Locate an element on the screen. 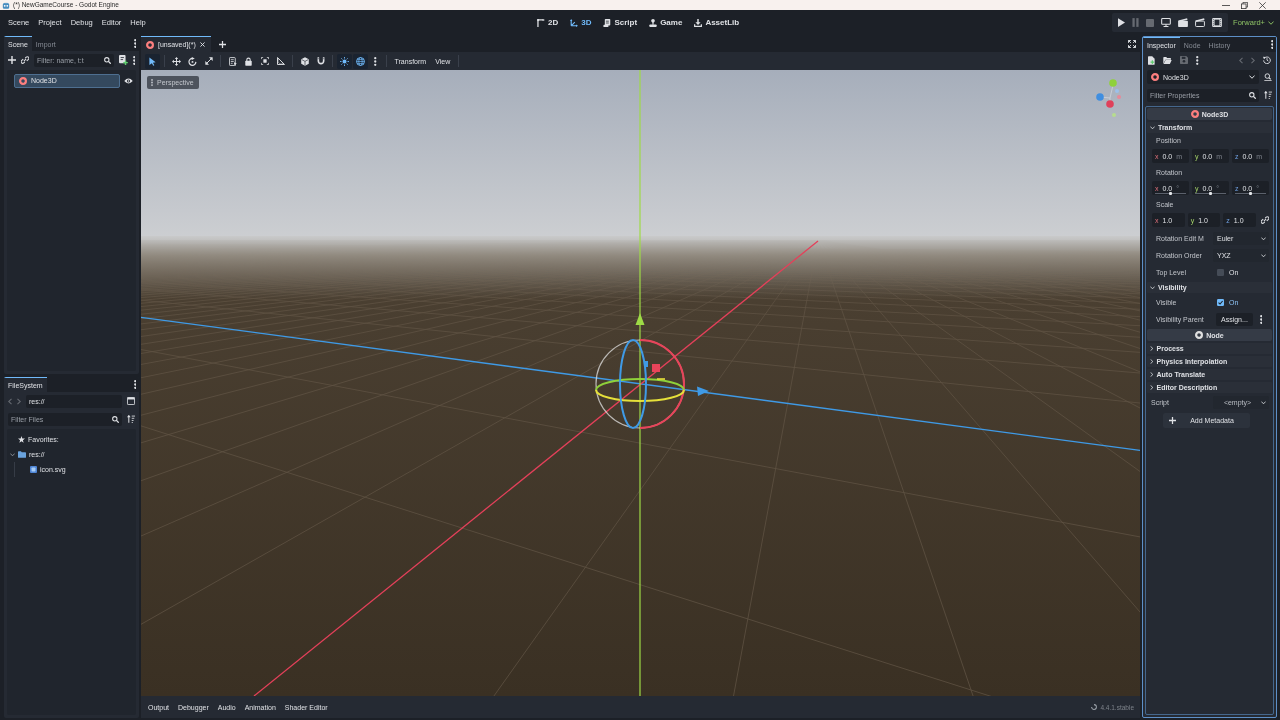 The width and height of the screenshot is (1280, 720). monitor-icon is located at coordinates (1166, 22).